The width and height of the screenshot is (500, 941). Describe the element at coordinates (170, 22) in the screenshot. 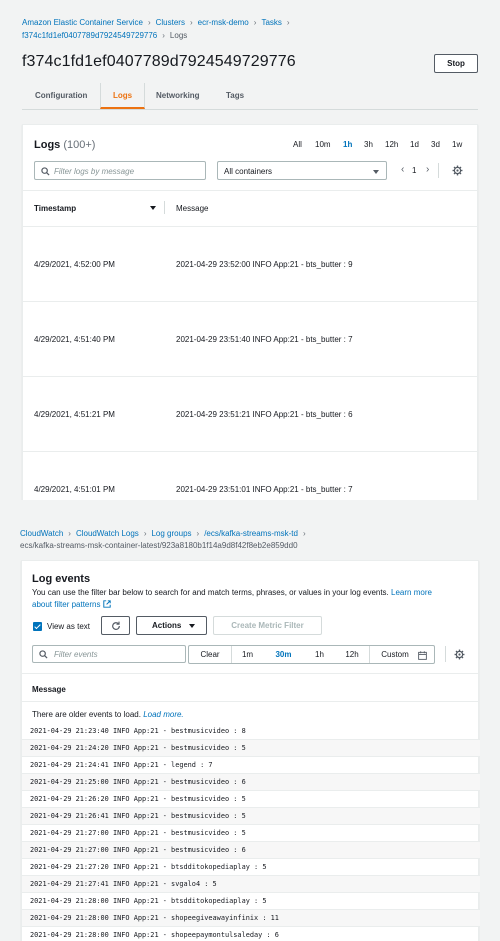

I see `breadcrumb-clusters: Clusters` at that location.